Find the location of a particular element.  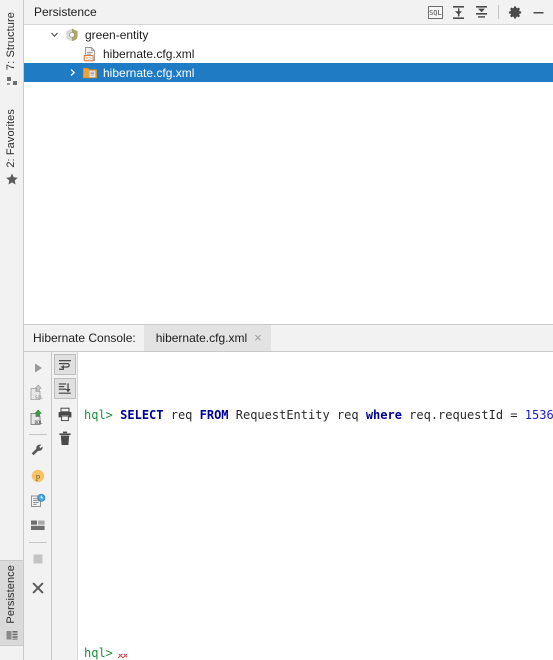

configure-button is located at coordinates (38, 450).